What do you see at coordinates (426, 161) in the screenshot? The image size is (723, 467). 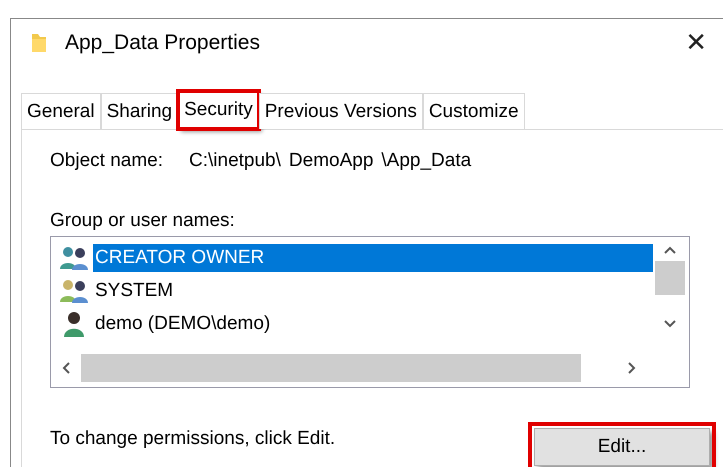 I see `object-path-text: \App_Data` at bounding box center [426, 161].